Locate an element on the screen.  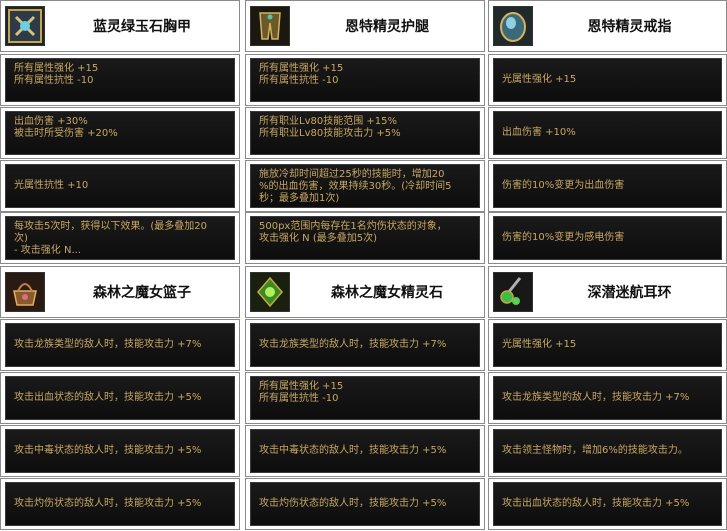
stat-panel: 光属性抗性 +10 is located at coordinates (120, 186).